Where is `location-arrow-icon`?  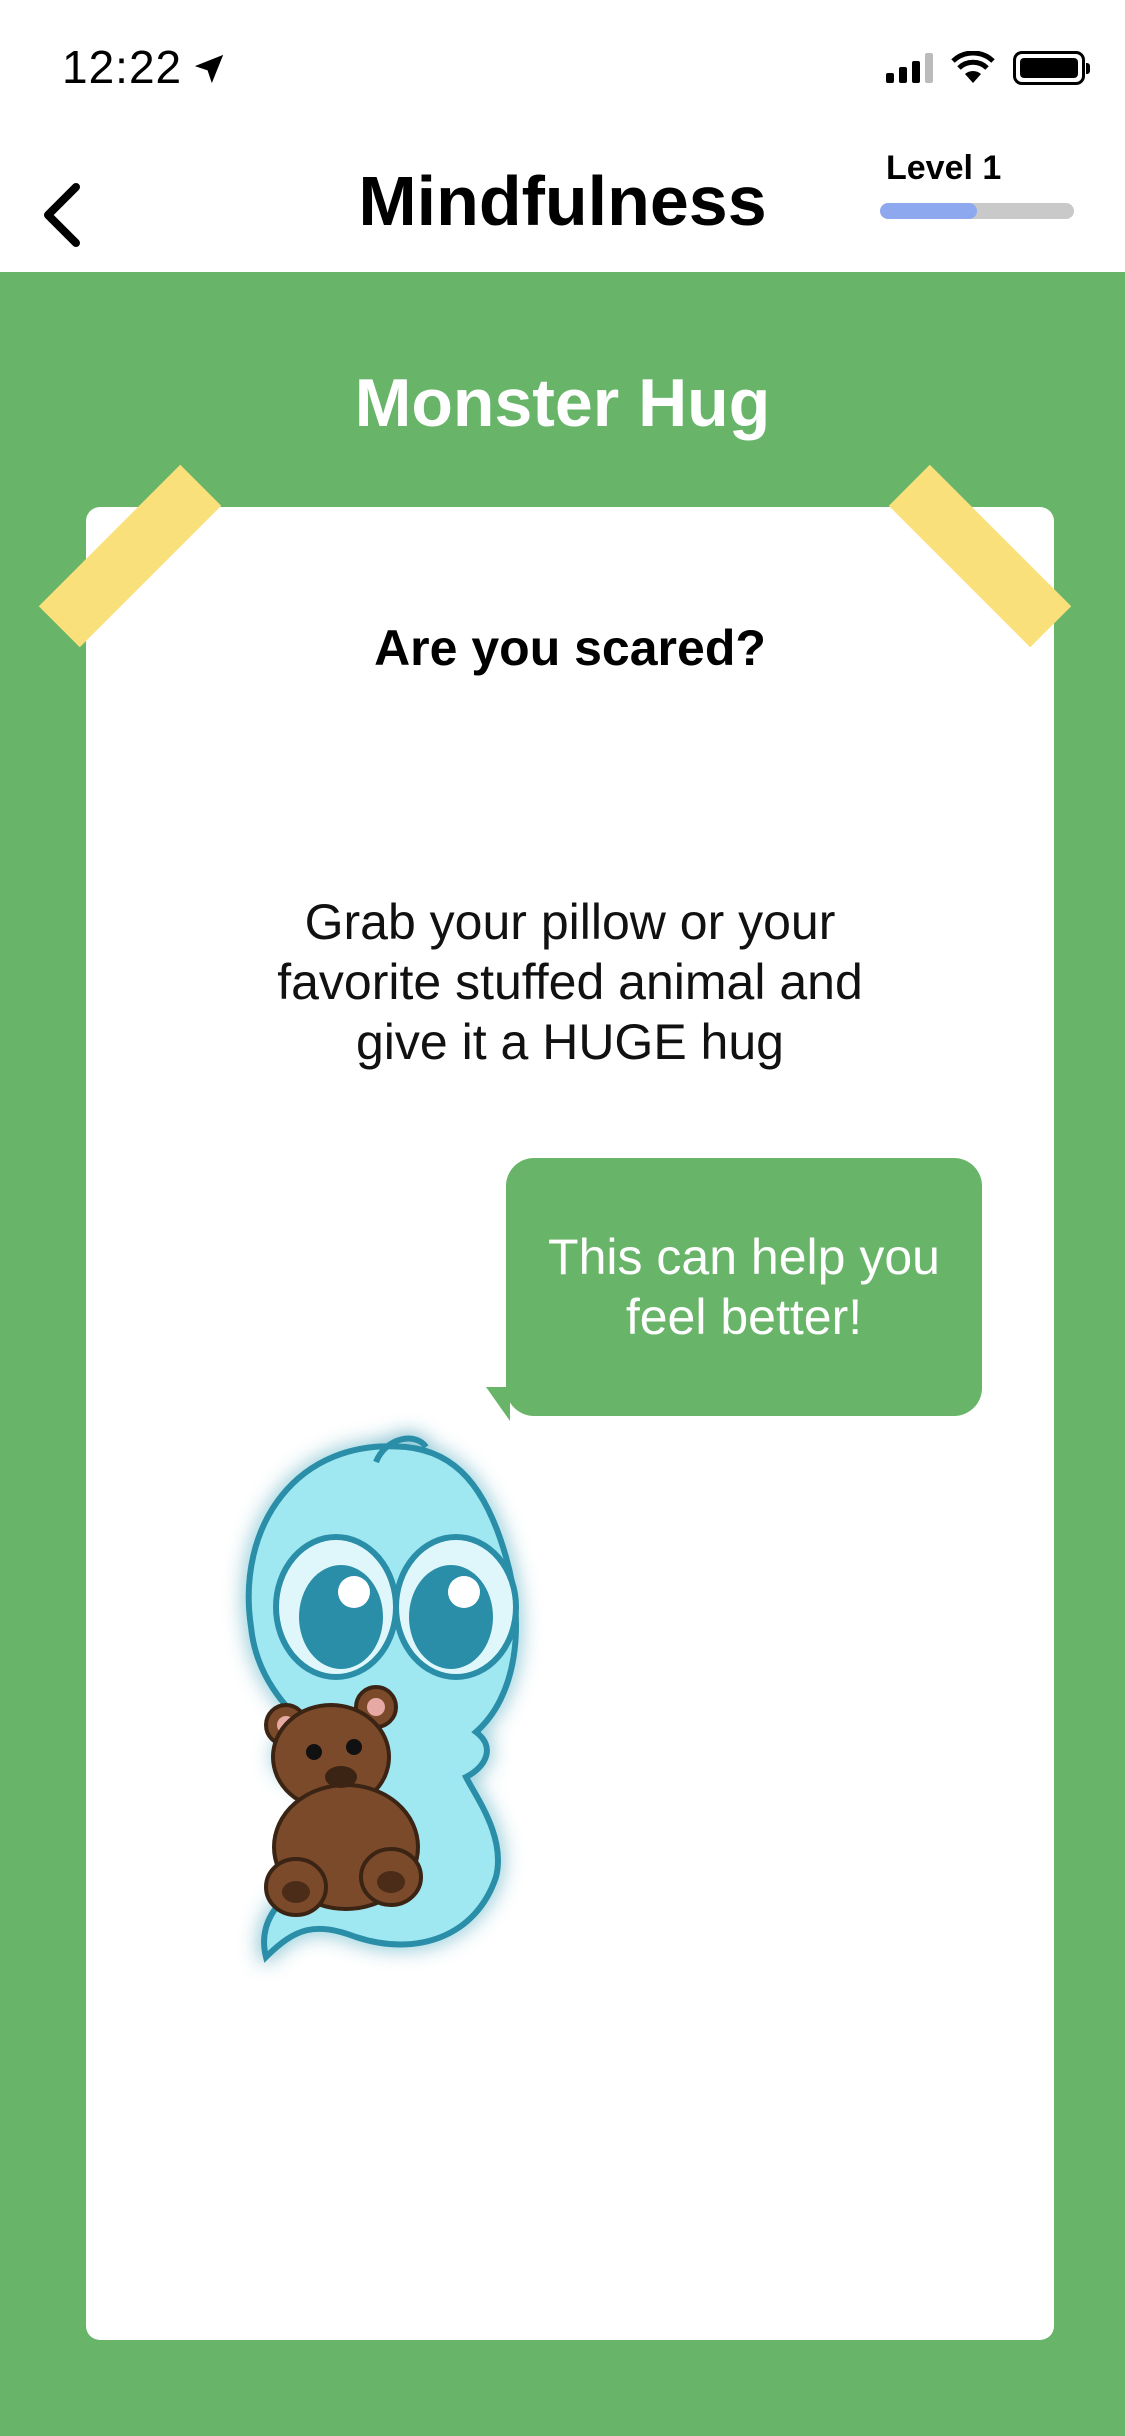
location-arrow-icon is located at coordinates (209, 69).